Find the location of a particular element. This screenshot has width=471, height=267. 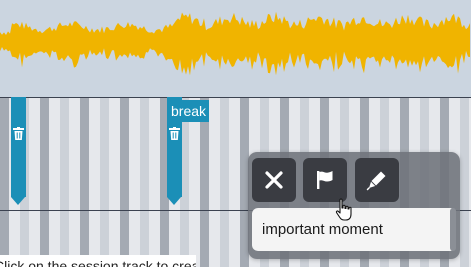

close-icon is located at coordinates (274, 180).